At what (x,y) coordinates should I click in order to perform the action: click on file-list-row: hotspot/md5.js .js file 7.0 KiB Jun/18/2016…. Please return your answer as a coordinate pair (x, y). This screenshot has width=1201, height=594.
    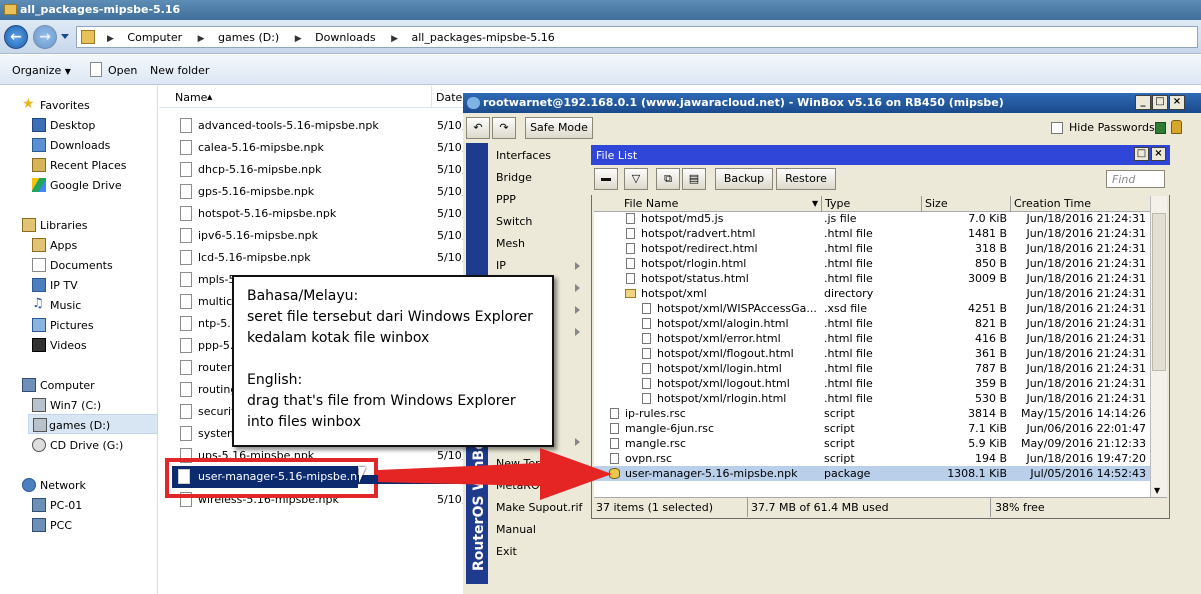
    Looking at the image, I should click on (872, 218).